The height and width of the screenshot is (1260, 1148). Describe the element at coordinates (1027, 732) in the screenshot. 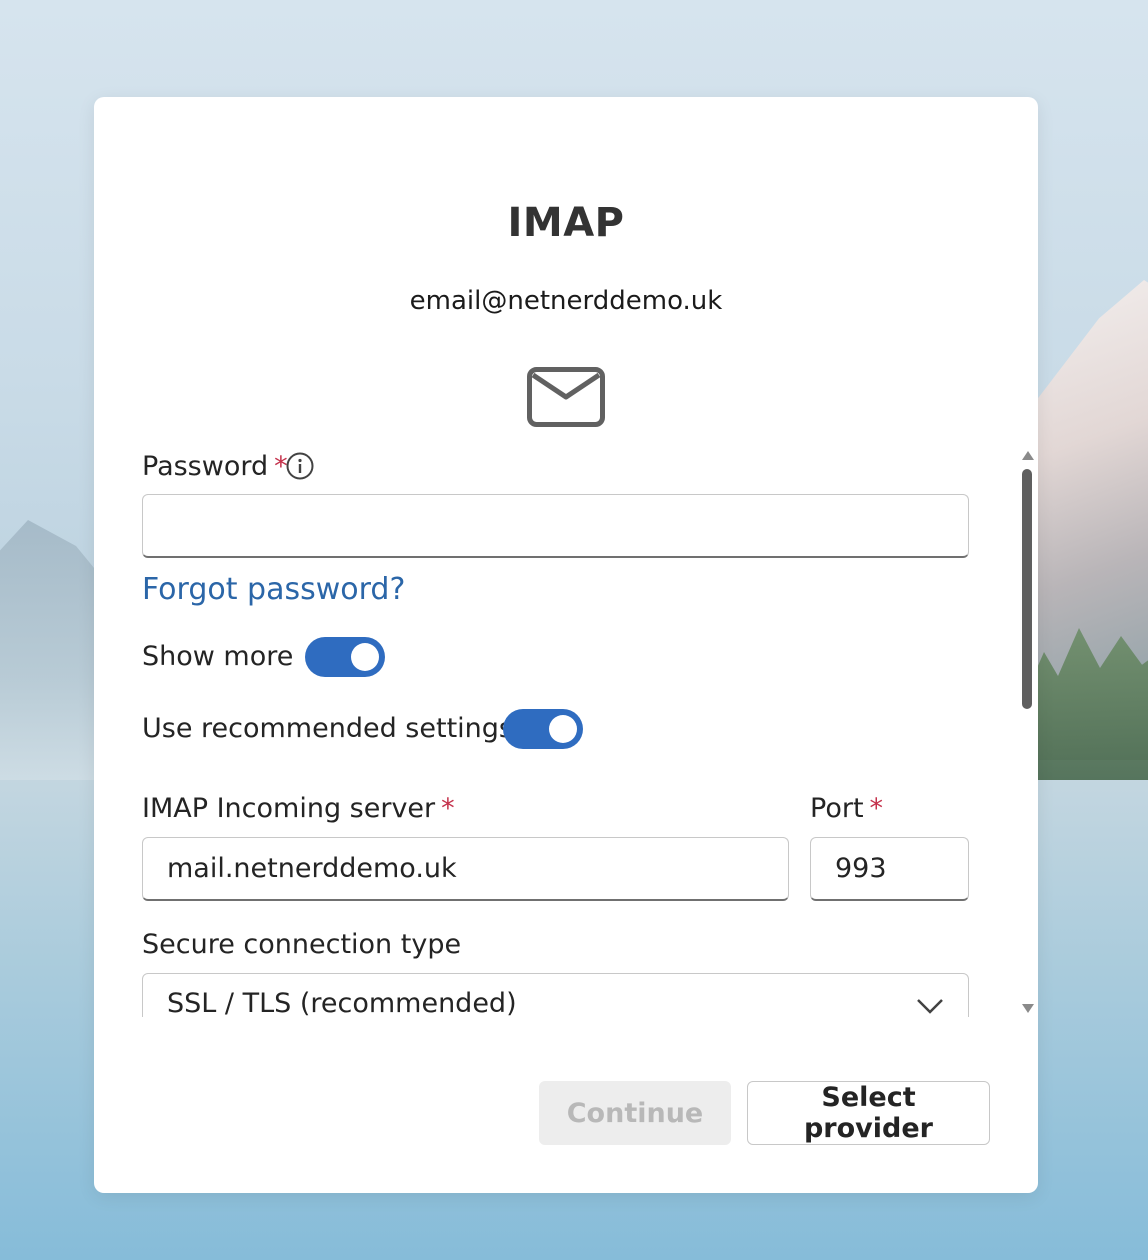

I see `scrollbar` at that location.